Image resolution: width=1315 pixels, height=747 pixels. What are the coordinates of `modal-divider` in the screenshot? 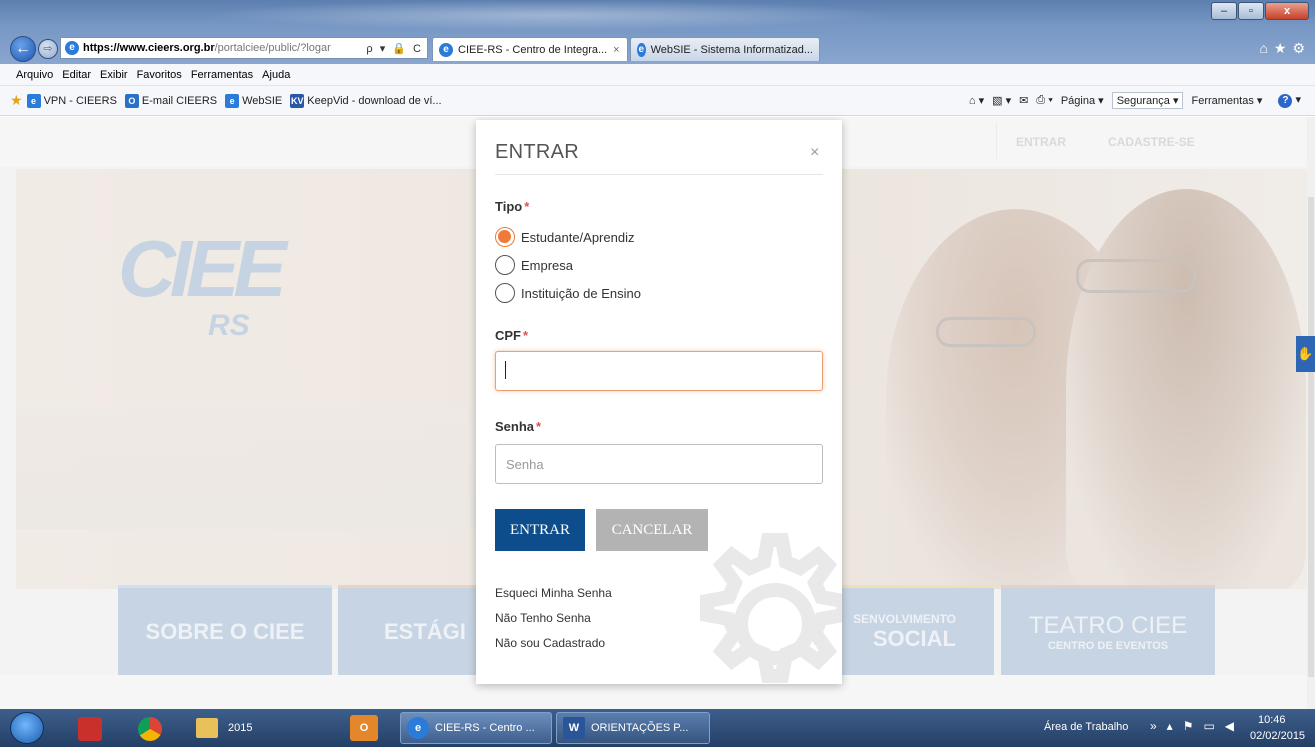 It's located at (659, 174).